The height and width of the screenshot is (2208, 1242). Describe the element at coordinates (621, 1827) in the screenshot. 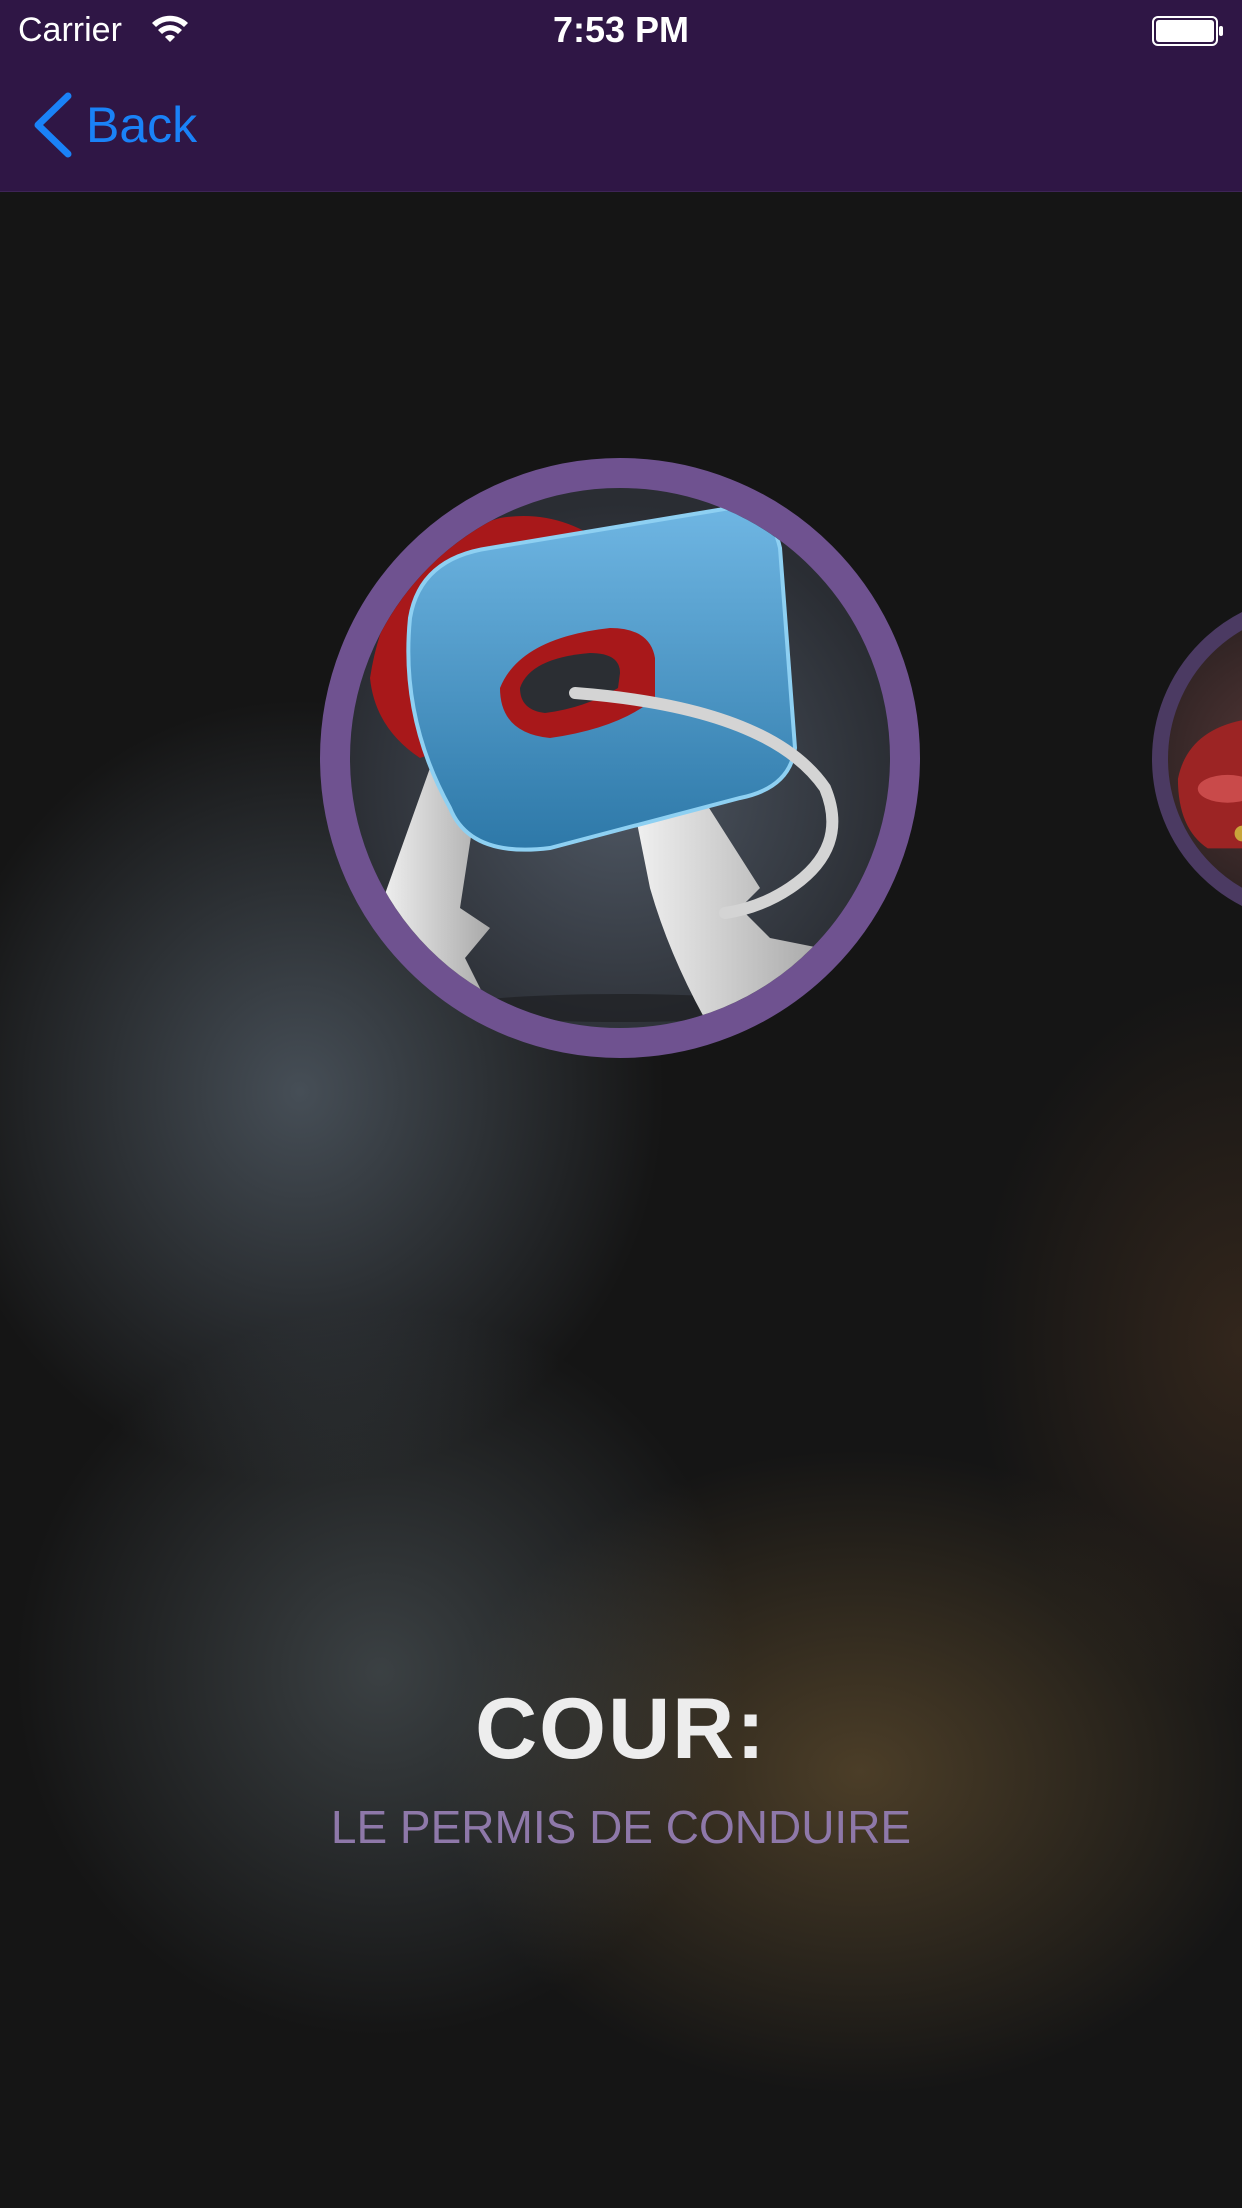

I see `course-subtitle: LE PERMIS DE CONDUIRE` at that location.